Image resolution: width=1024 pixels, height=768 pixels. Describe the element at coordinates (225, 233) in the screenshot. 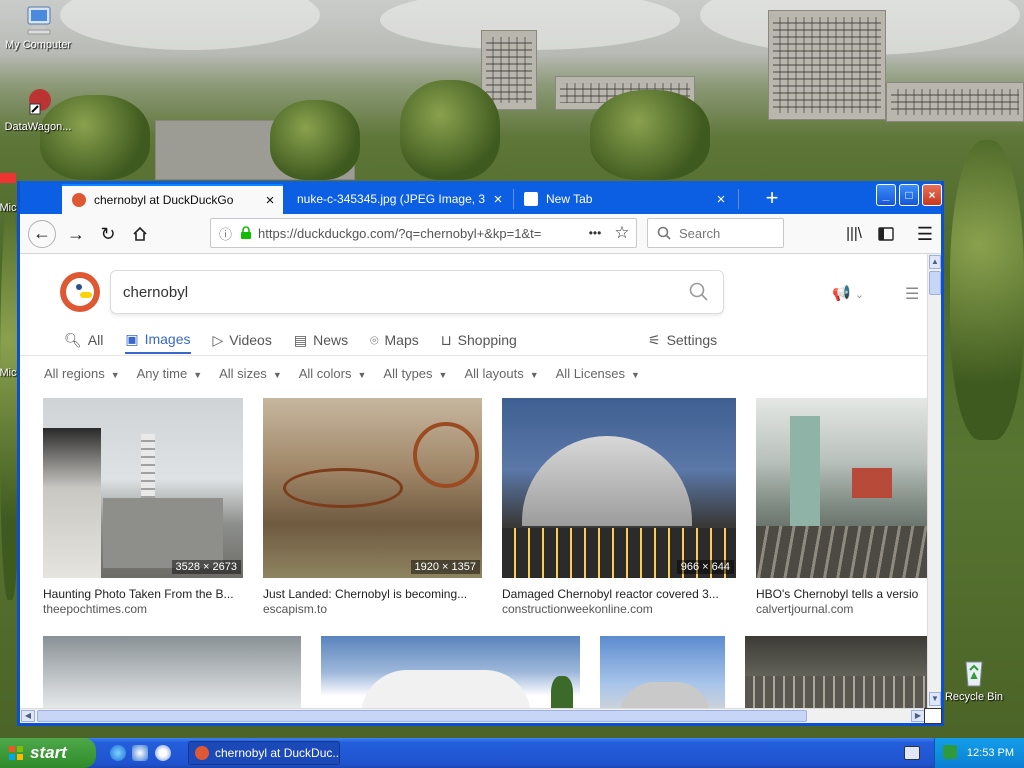

I see `info-icon: ⓘ` at that location.